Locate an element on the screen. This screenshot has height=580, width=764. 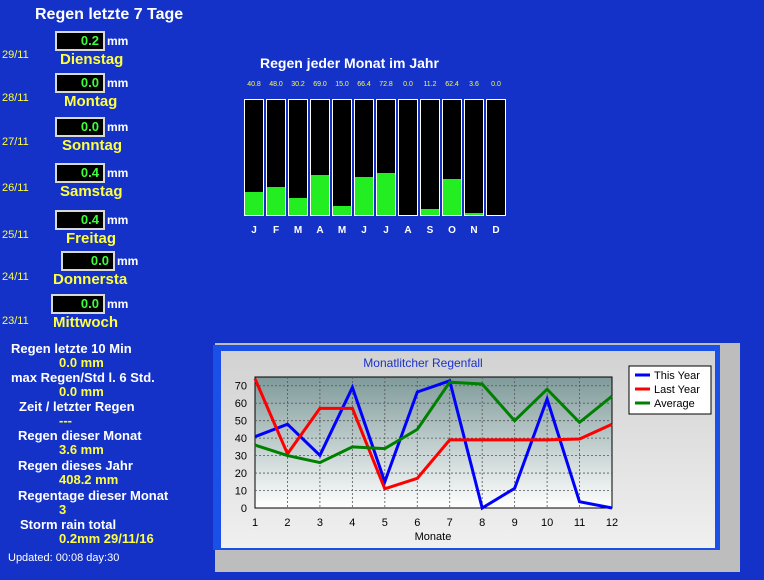
y-tick-label: 30 is located at coordinates (241, 457).